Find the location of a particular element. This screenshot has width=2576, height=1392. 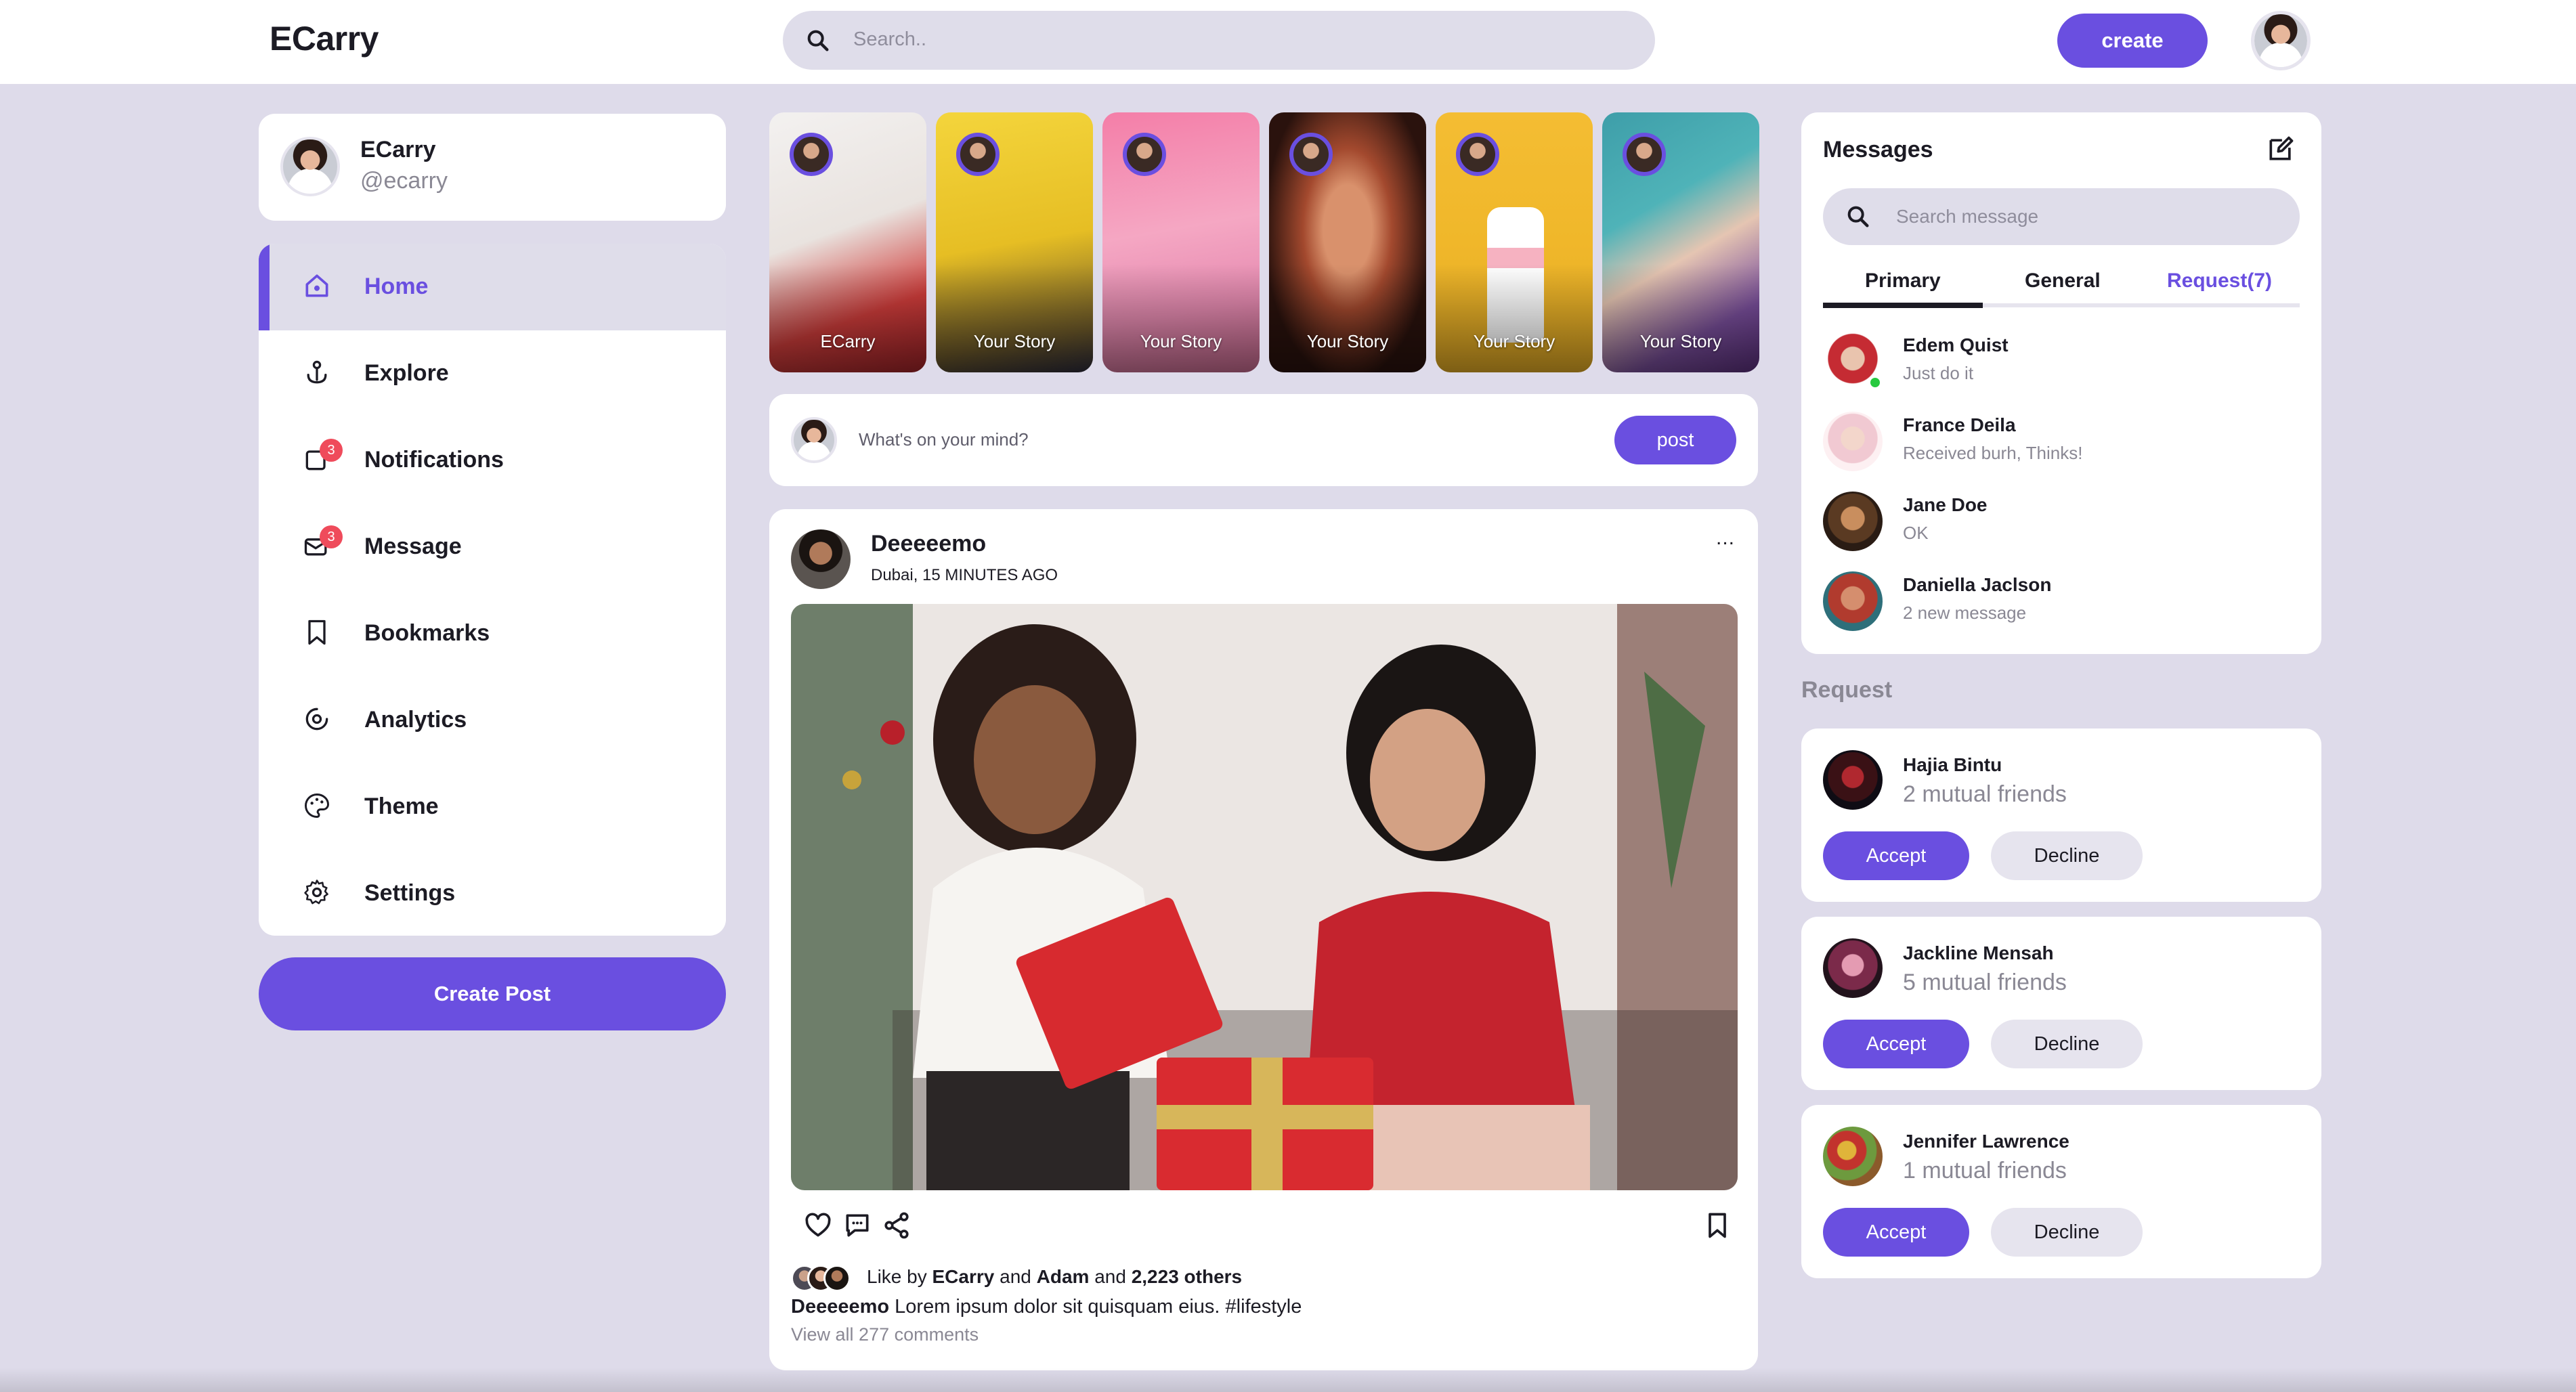

tab-primary: Primary is located at coordinates (1903, 280).